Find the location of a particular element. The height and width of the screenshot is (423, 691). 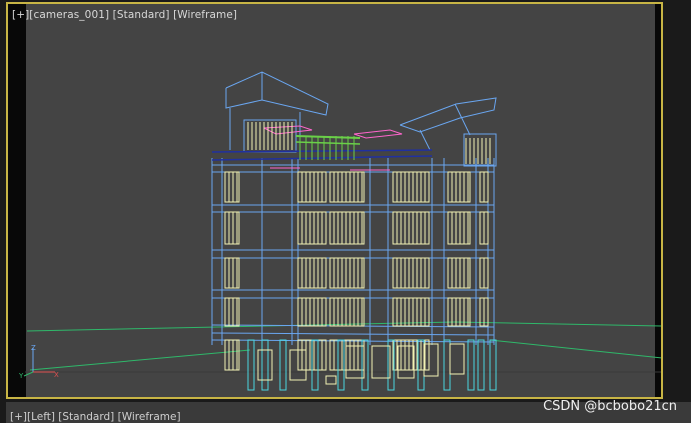

left-viewport-label: [+][Left] [Standard] [Wireframe] is located at coordinates (95, 417).